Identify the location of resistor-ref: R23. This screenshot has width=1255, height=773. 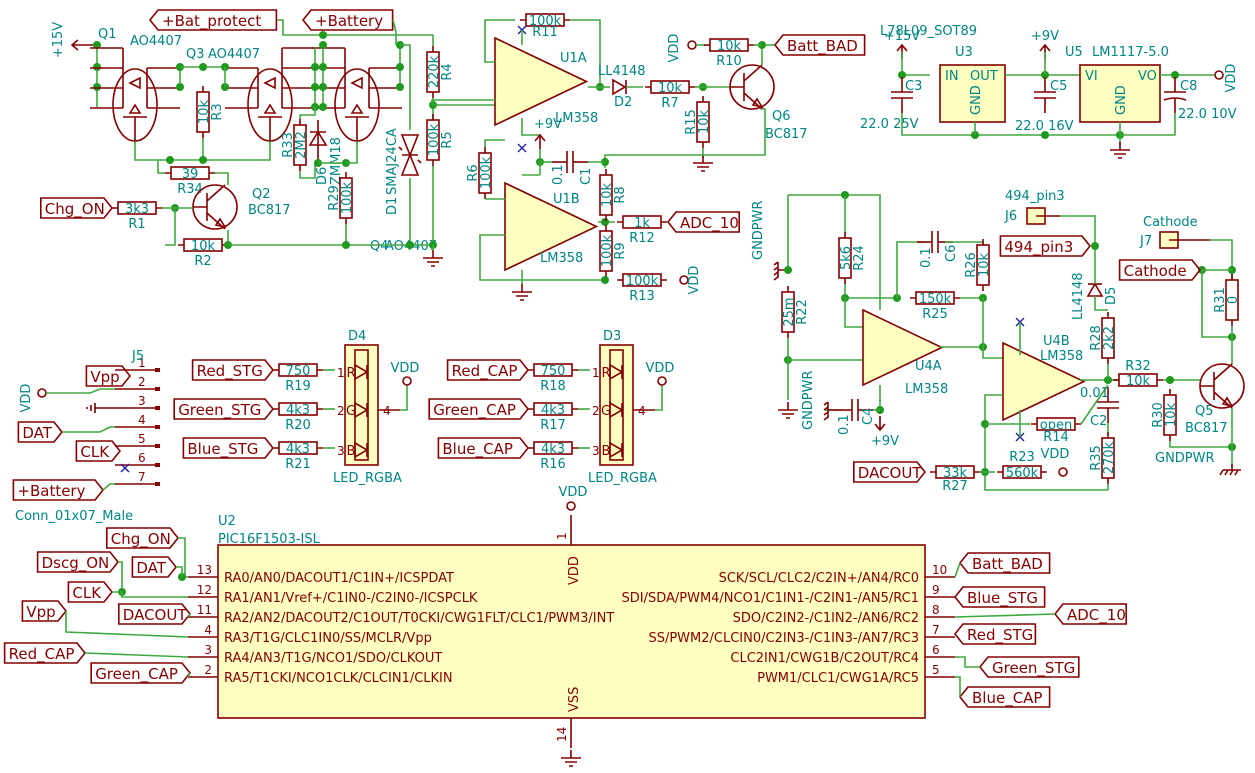
(1022, 457).